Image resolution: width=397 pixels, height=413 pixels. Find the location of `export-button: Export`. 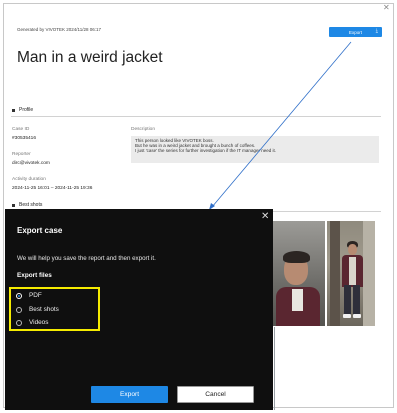

export-button: Export is located at coordinates (129, 394).